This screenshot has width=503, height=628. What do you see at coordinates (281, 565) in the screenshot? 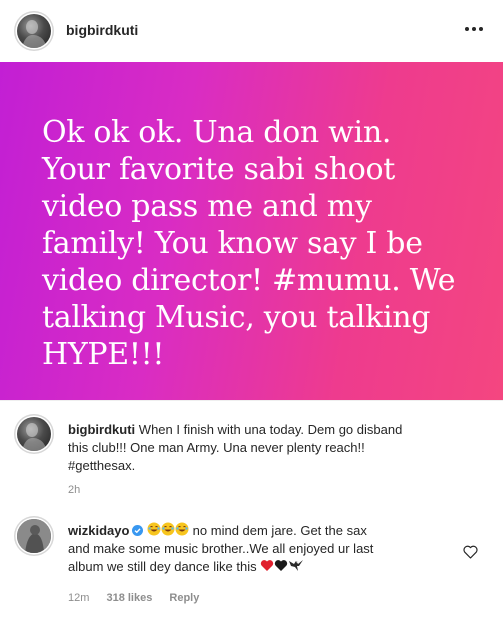
I see `black-heart-emoji-icon` at bounding box center [281, 565].